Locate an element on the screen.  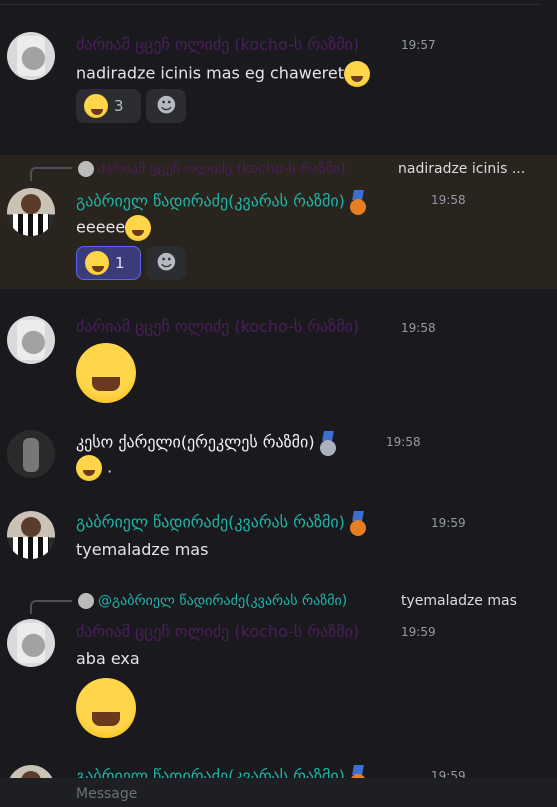
reply-preview: tyemaladze mas is located at coordinates (459, 601).